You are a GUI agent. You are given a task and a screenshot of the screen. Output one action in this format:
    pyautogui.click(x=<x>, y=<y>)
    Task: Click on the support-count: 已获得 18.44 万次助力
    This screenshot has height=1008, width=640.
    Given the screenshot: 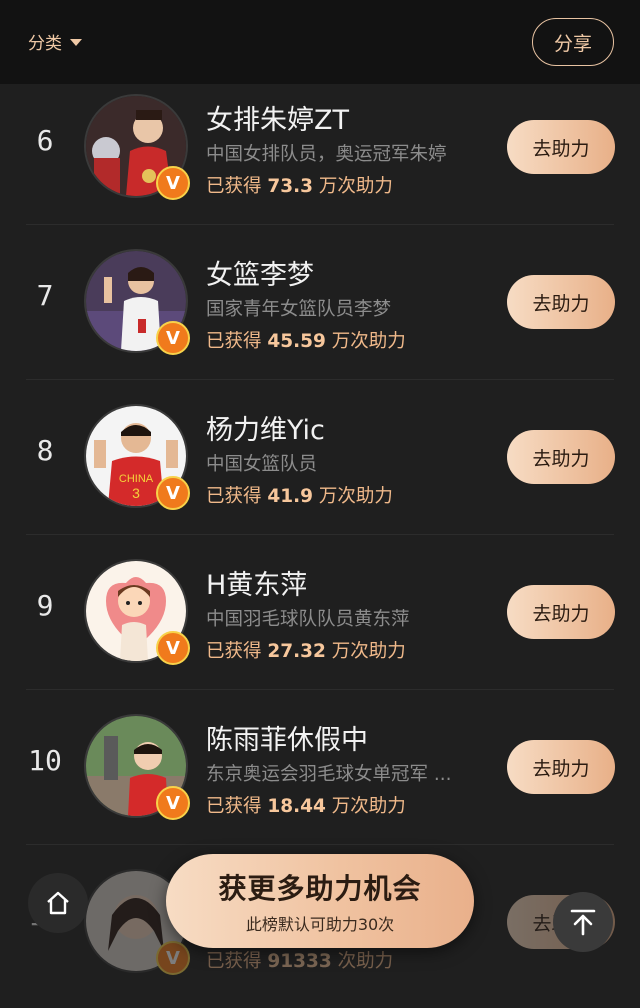 What is the action you would take?
    pyautogui.click(x=306, y=806)
    